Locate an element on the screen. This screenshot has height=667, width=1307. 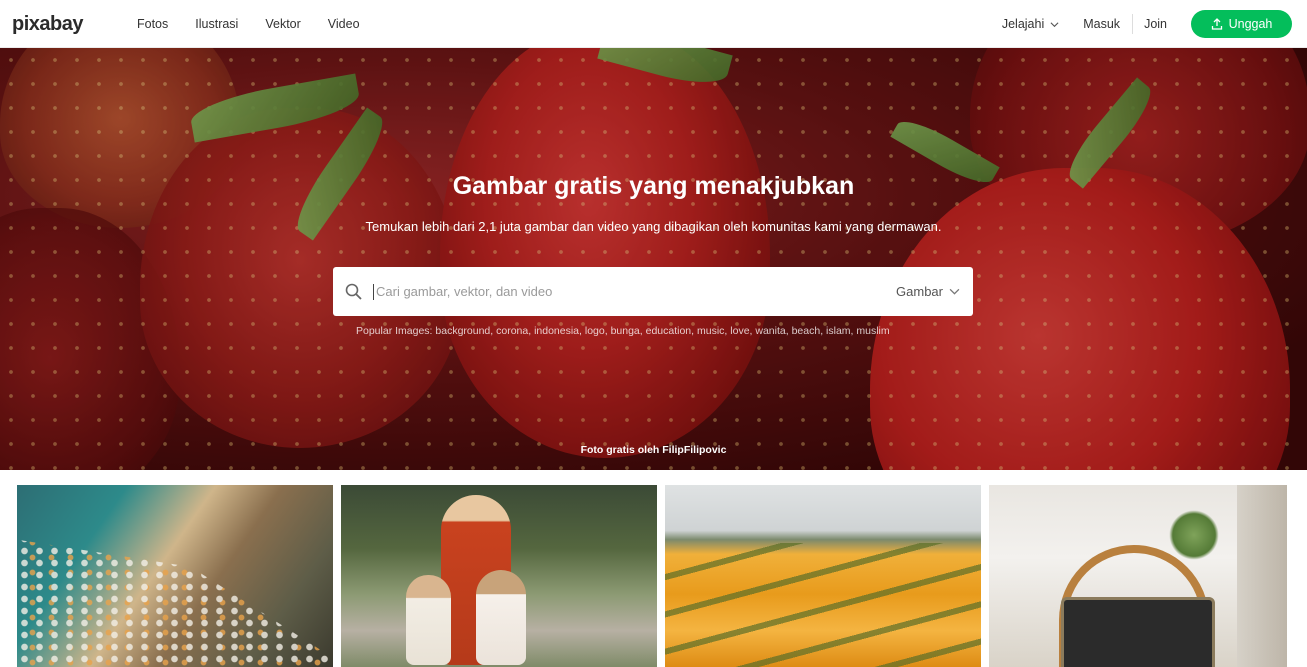
gallery-image-tulips is located at coordinates (823, 576).